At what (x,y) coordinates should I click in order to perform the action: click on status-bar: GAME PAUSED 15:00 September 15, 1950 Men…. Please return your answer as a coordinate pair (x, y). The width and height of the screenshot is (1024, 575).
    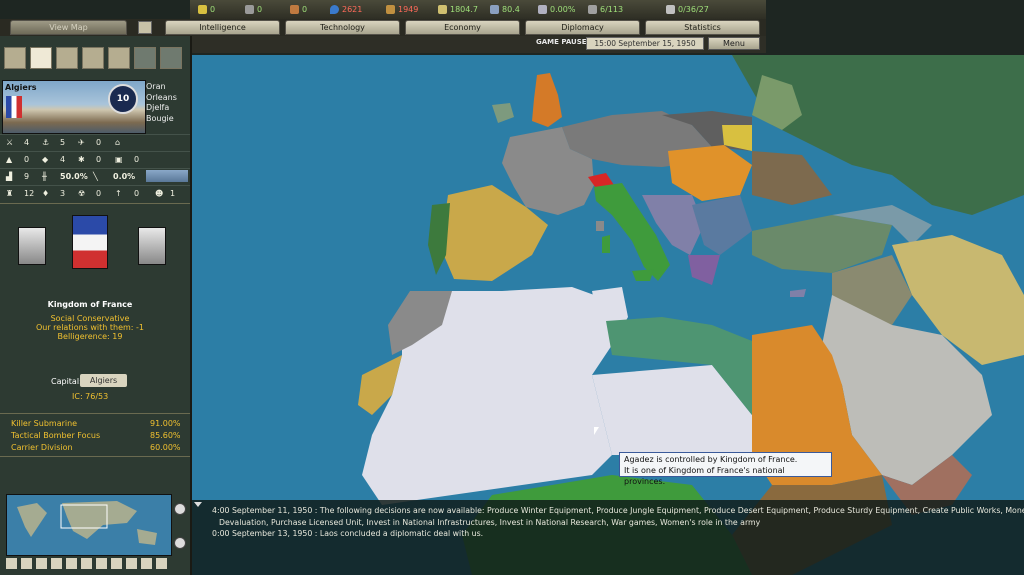
    Looking at the image, I should click on (478, 44).